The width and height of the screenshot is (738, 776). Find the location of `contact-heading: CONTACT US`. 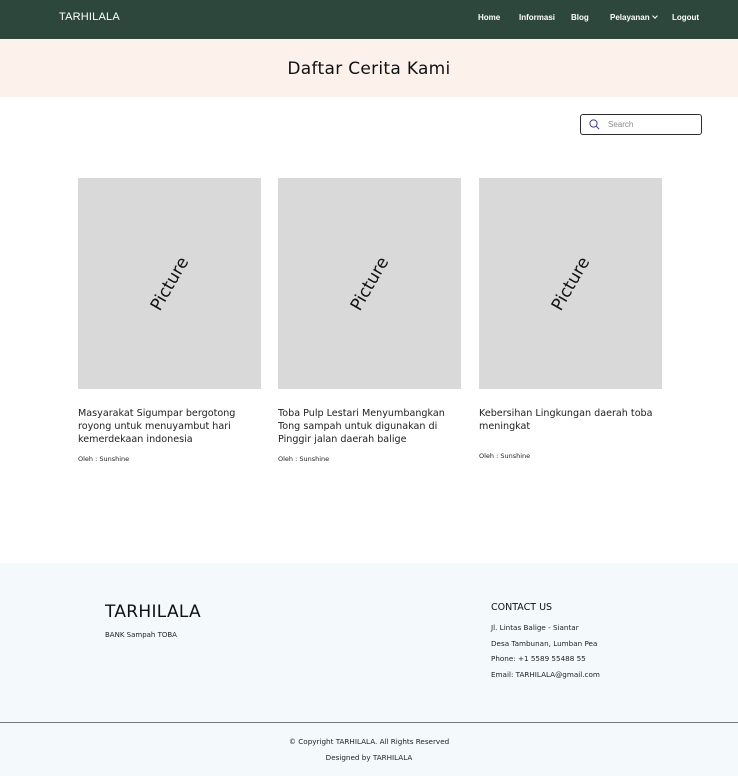

contact-heading: CONTACT US is located at coordinates (522, 607).